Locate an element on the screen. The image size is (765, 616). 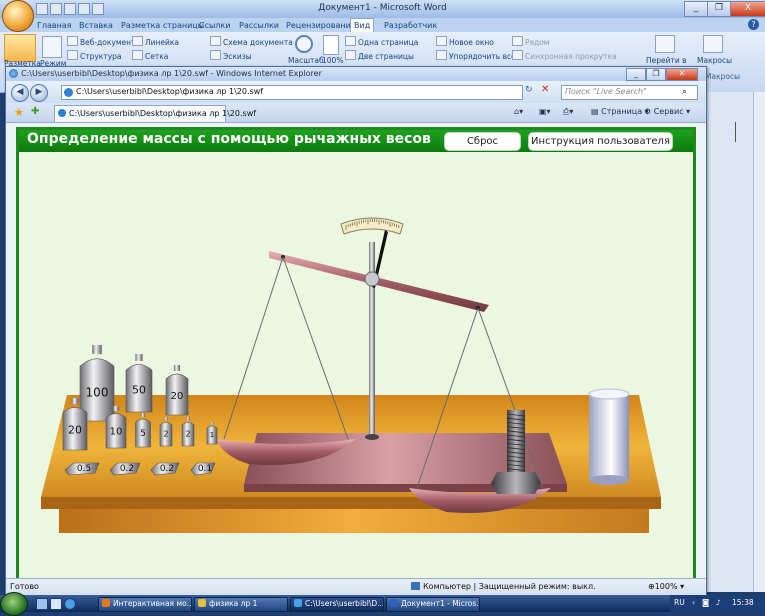
help-icon: ? is located at coordinates (753, 24).